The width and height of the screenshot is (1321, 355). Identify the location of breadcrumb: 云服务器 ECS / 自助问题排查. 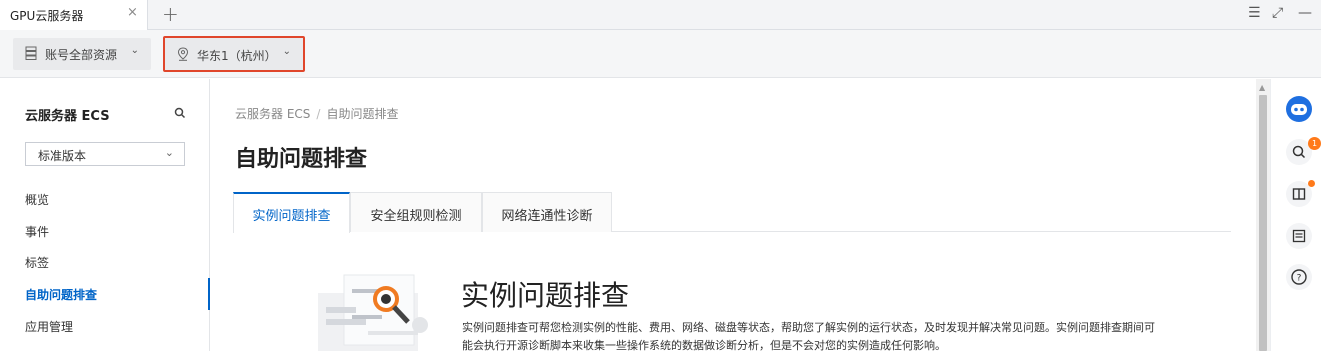
(316, 113).